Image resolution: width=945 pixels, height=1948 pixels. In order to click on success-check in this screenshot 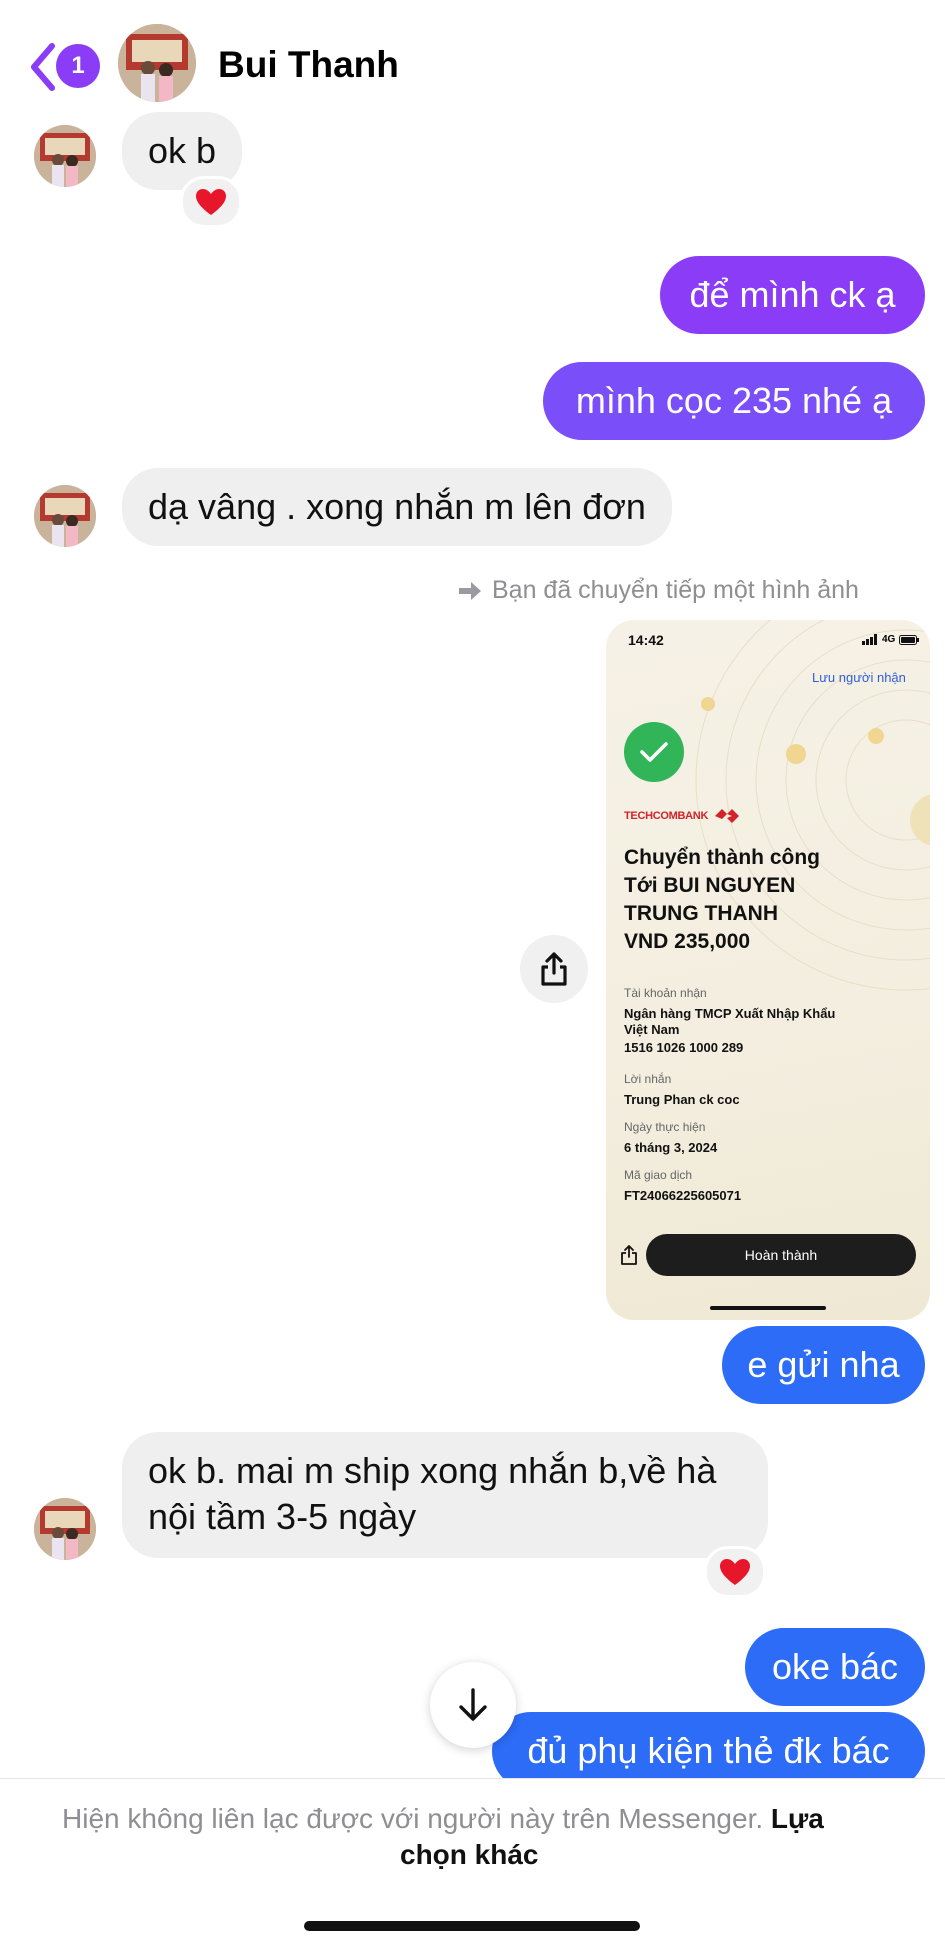, I will do `click(654, 752)`.